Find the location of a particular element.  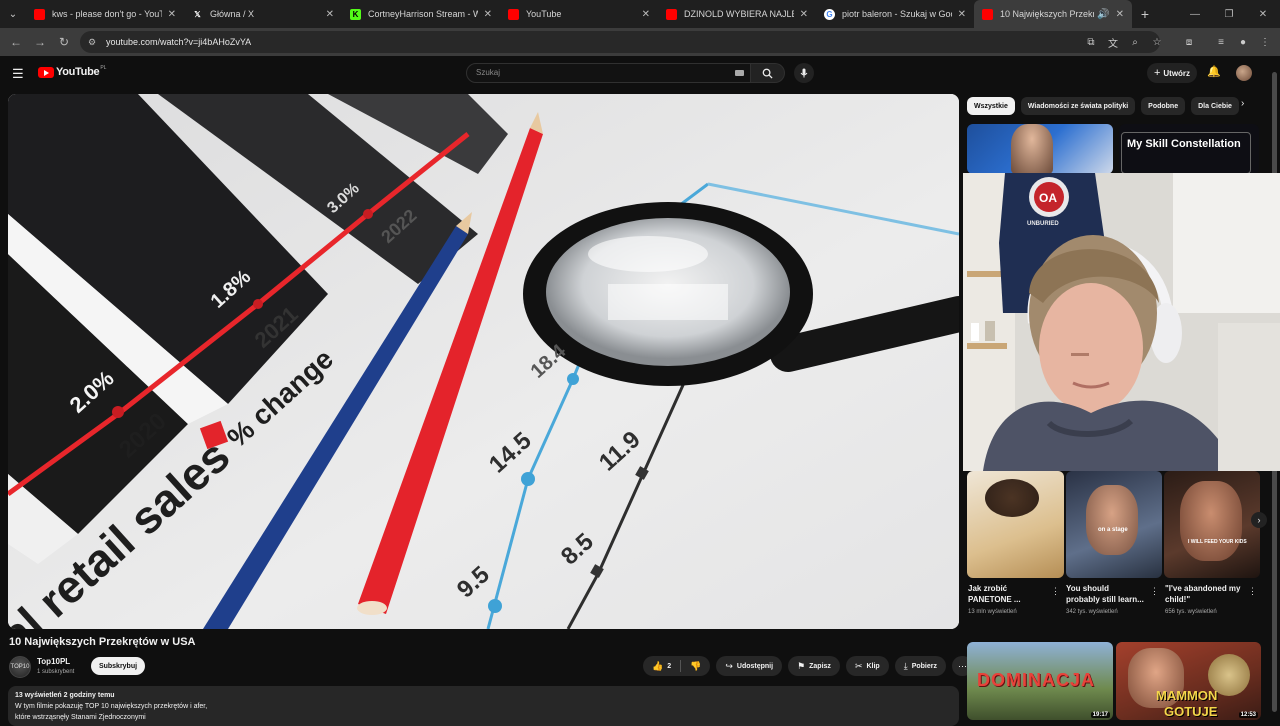

browser-tab: 𝕏 Główna / X ✕ is located at coordinates (263, 14).